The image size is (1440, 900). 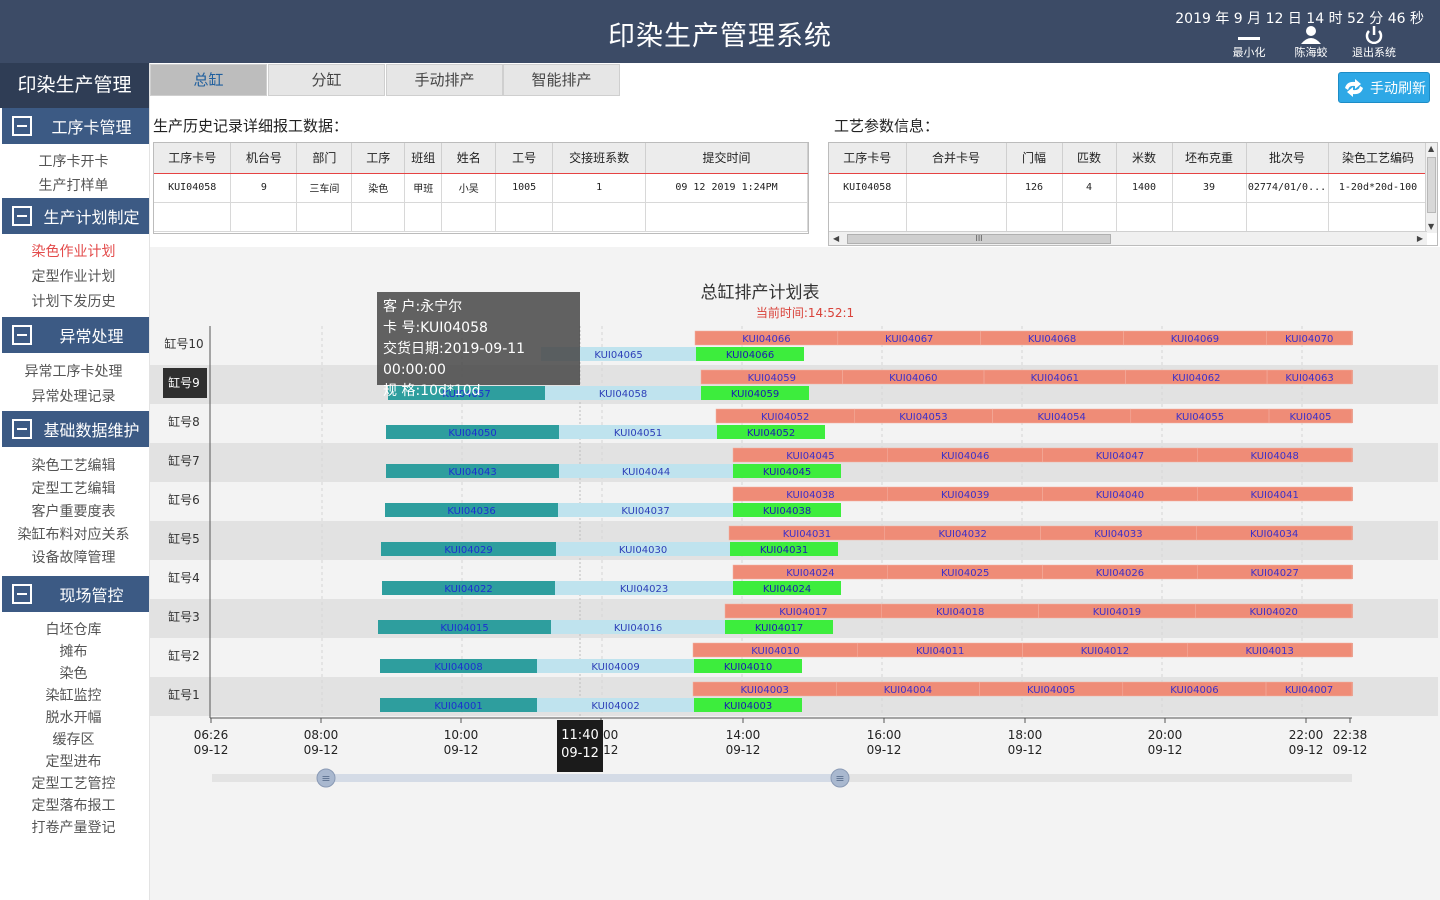 I want to click on done-bar-label: KUI04001, so click(x=458, y=706).